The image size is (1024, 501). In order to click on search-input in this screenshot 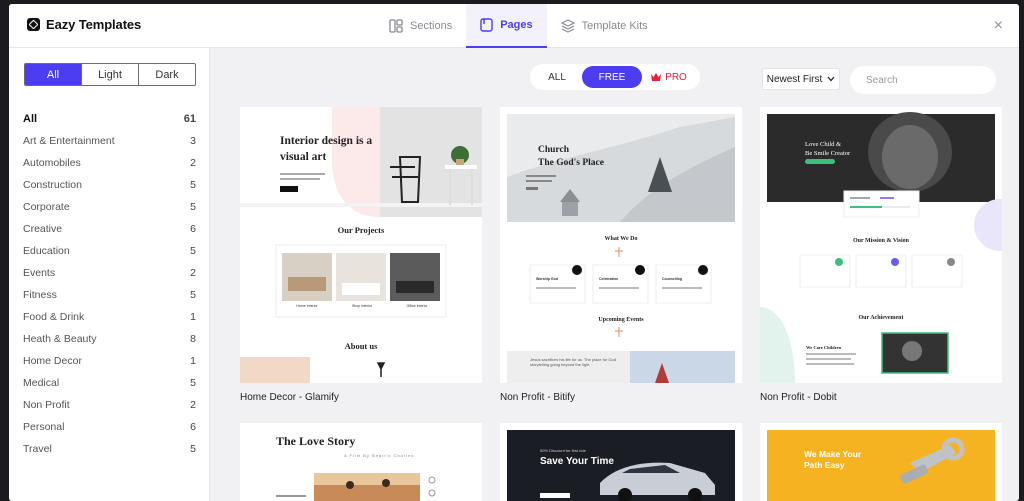, I will do `click(923, 80)`.